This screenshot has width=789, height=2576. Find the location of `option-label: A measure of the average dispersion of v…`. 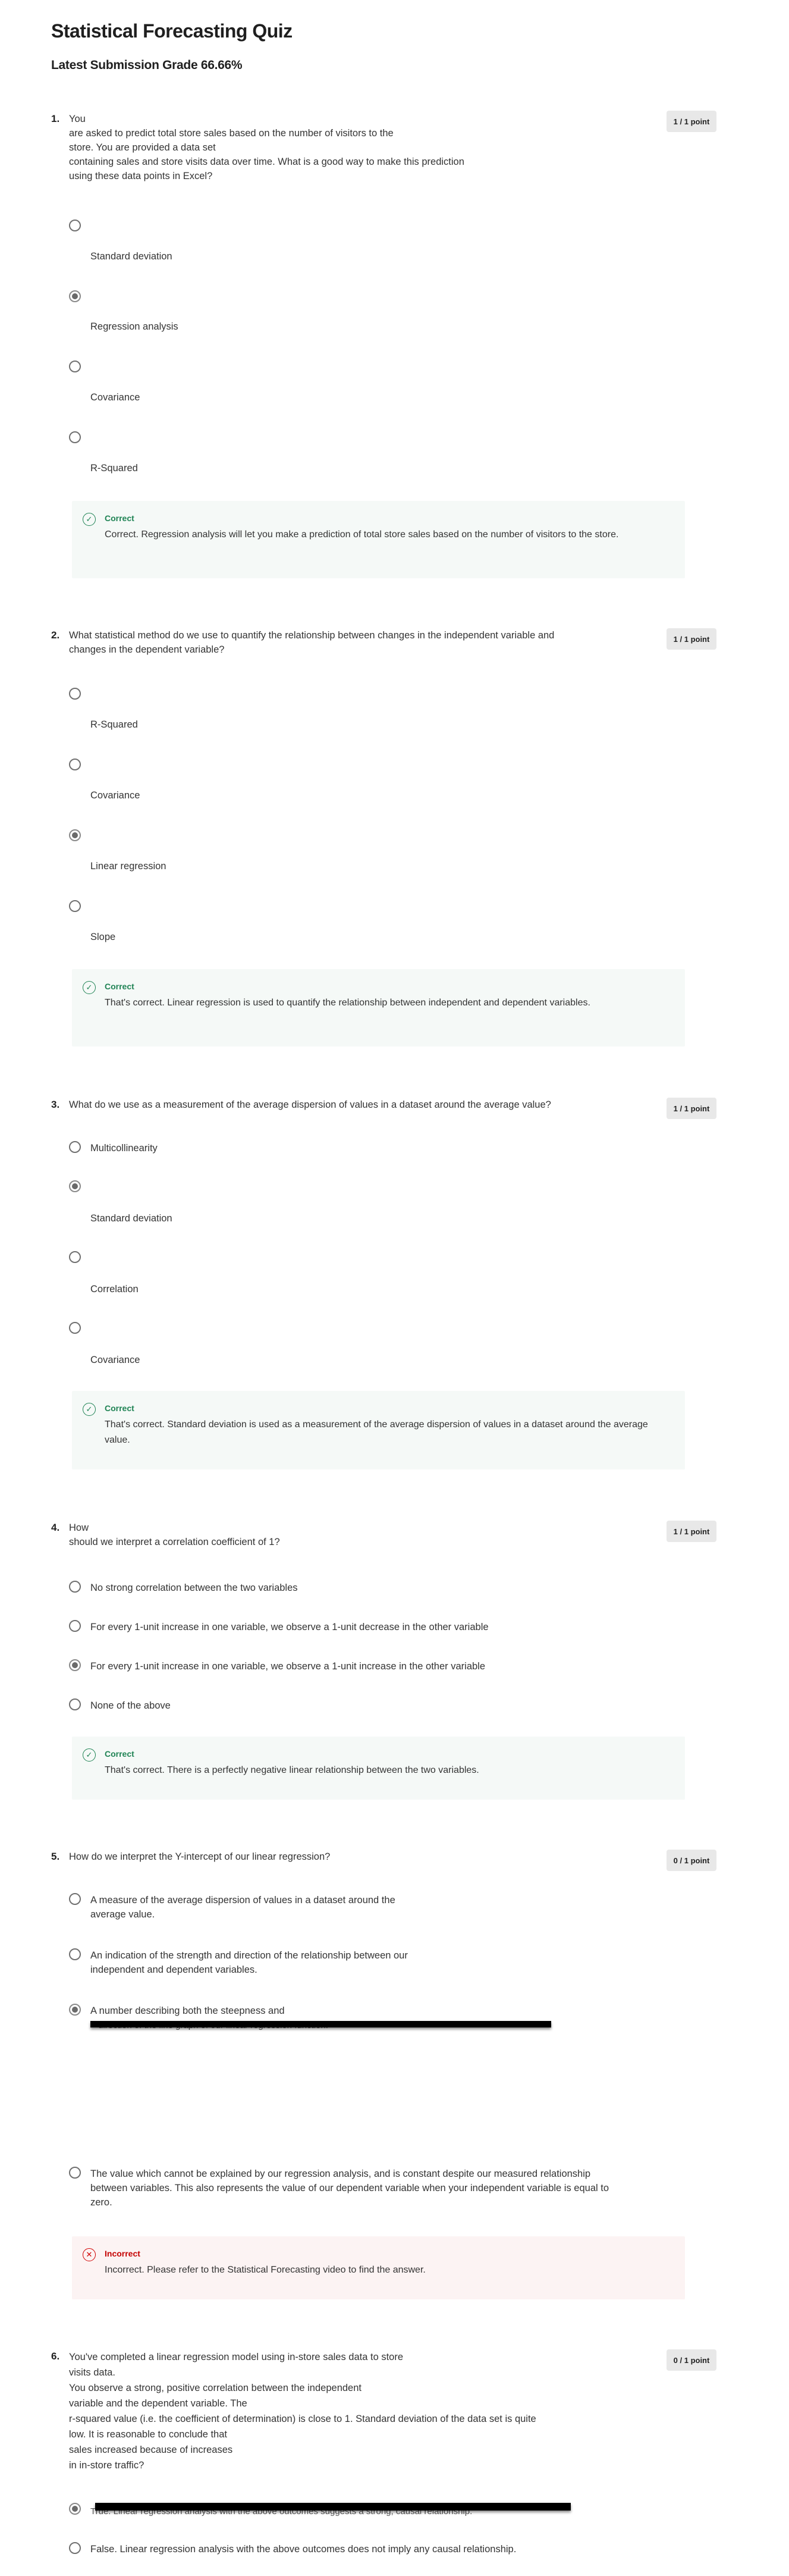

option-label: A measure of the average dispersion of v… is located at coordinates (352, 1907).